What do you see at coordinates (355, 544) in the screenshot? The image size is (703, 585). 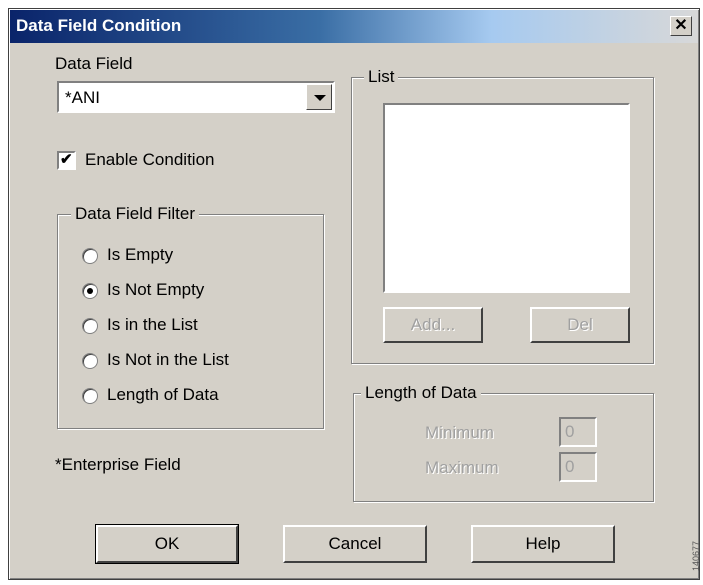 I see `cancel-button: Cancel` at bounding box center [355, 544].